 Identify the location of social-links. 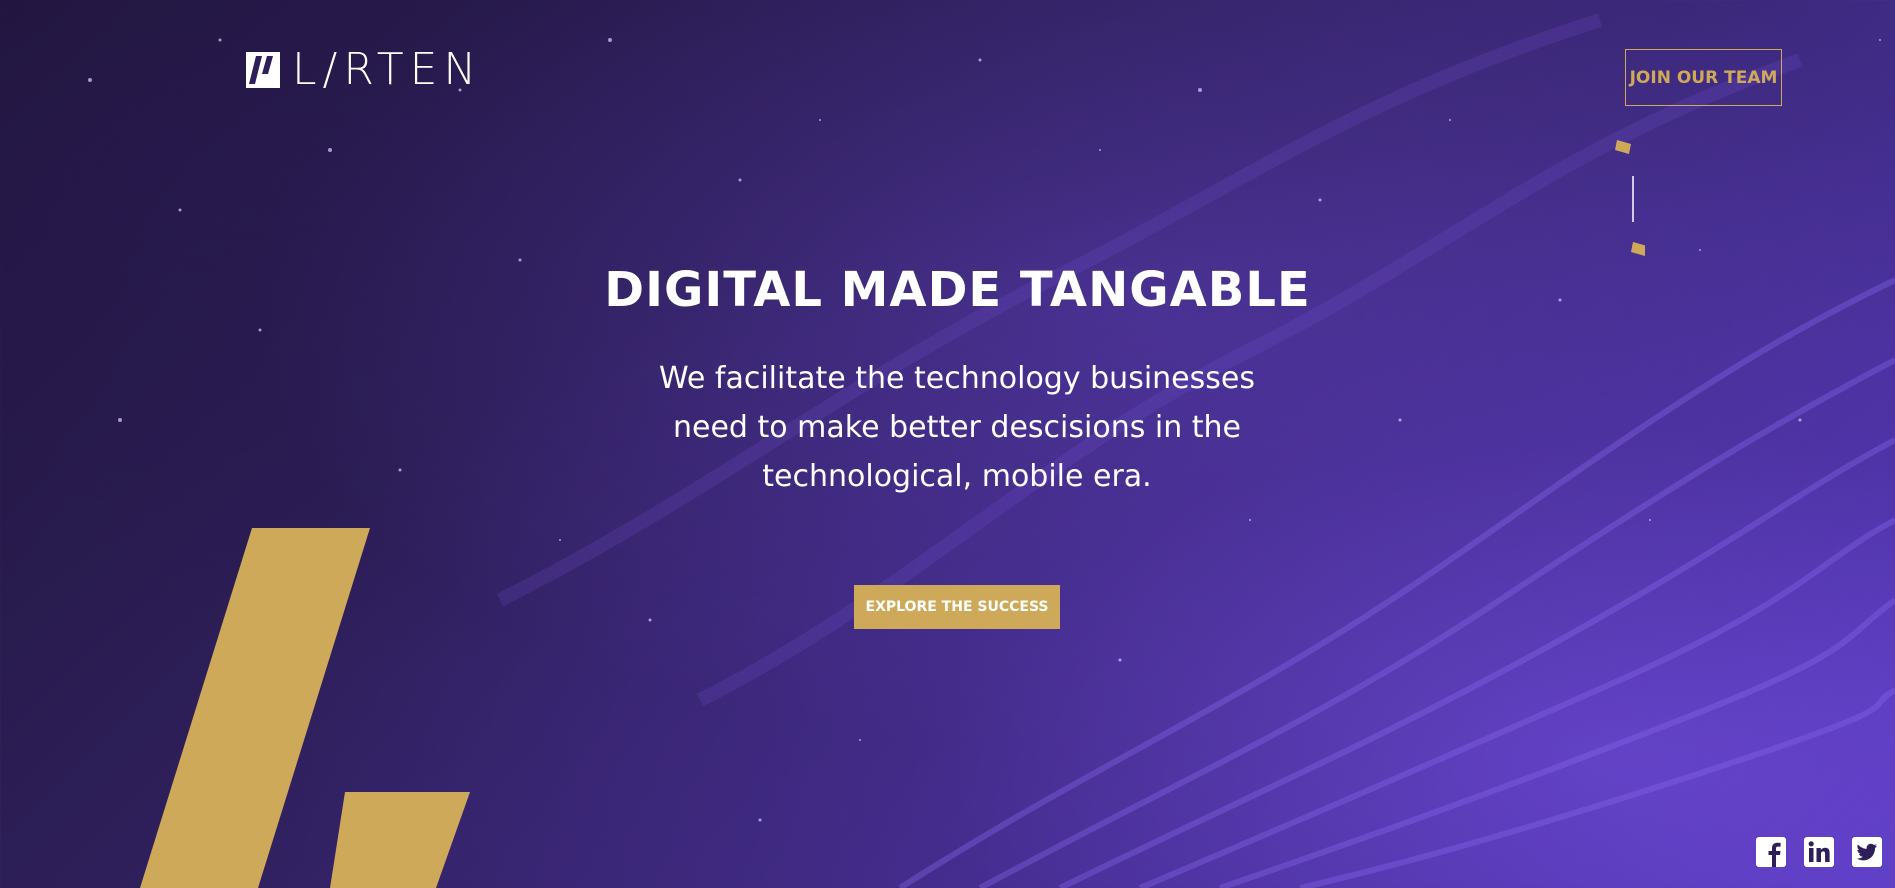
(1824, 852).